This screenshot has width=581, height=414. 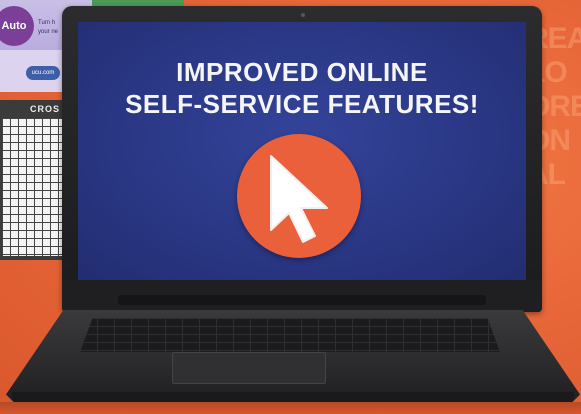 I want to click on mailer-text-line: your ne, so click(x=48, y=32).